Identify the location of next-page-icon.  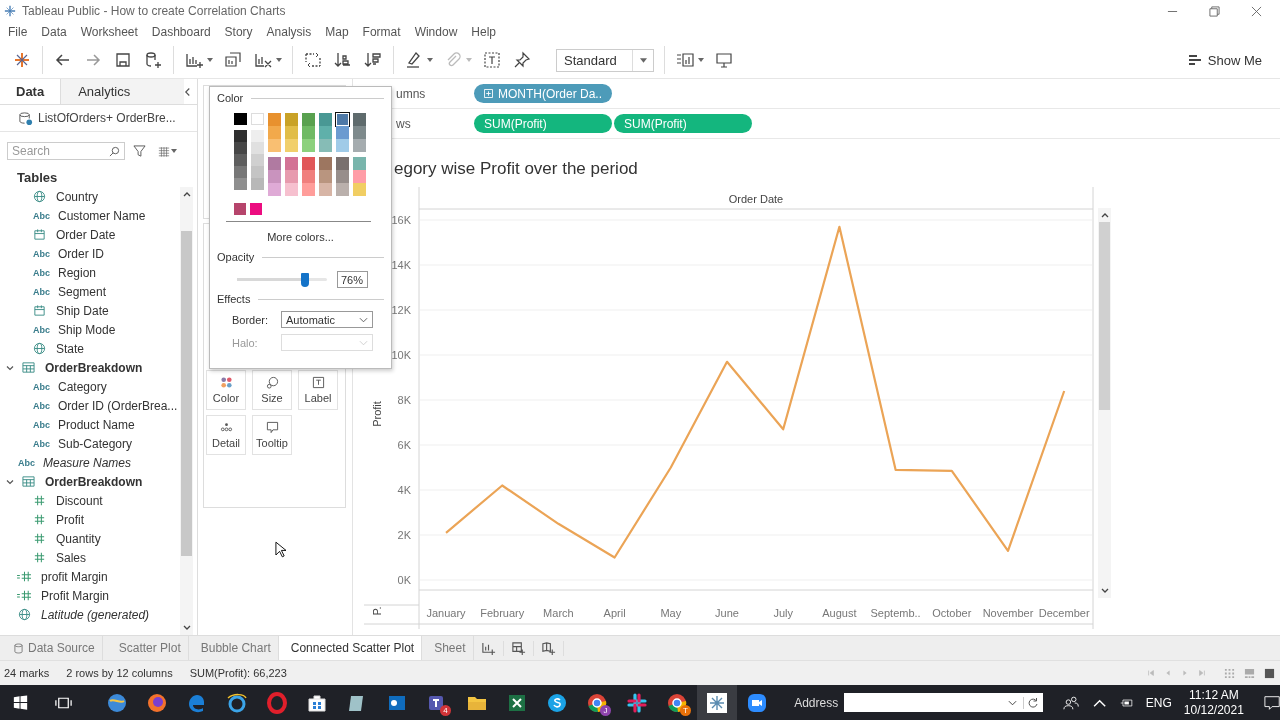
(1185, 673).